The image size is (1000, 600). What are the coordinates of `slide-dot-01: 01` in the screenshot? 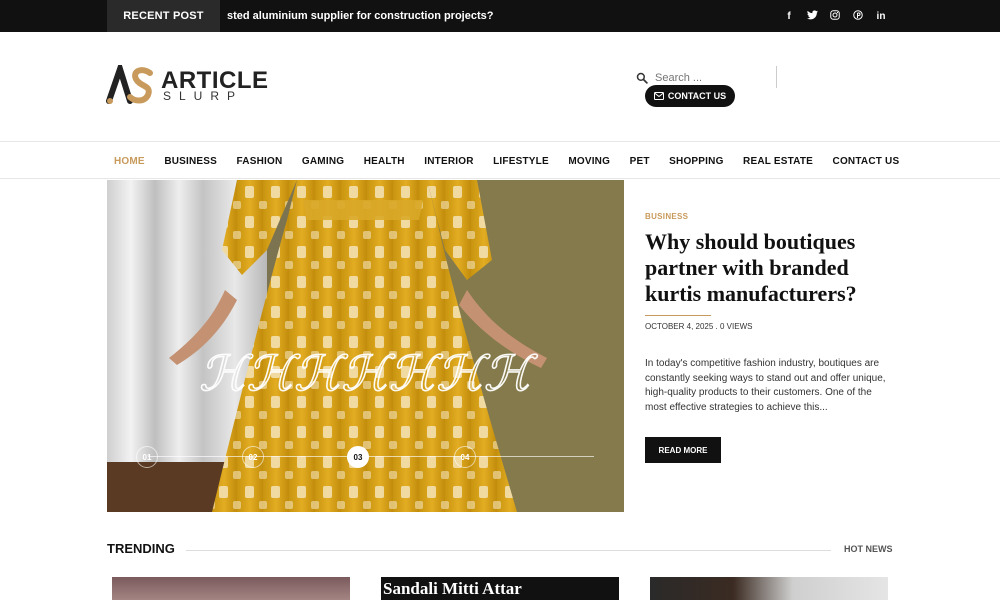 It's located at (147, 457).